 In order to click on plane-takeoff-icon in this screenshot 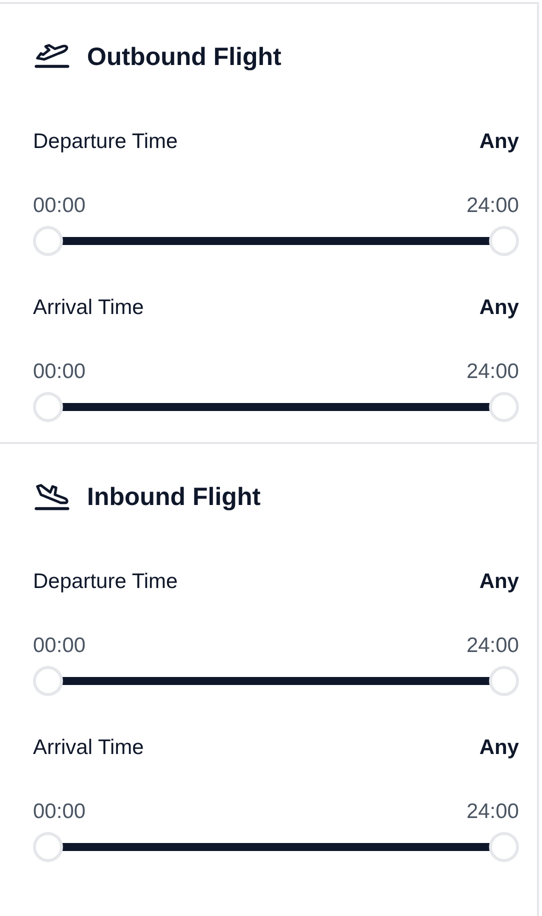, I will do `click(52, 57)`.